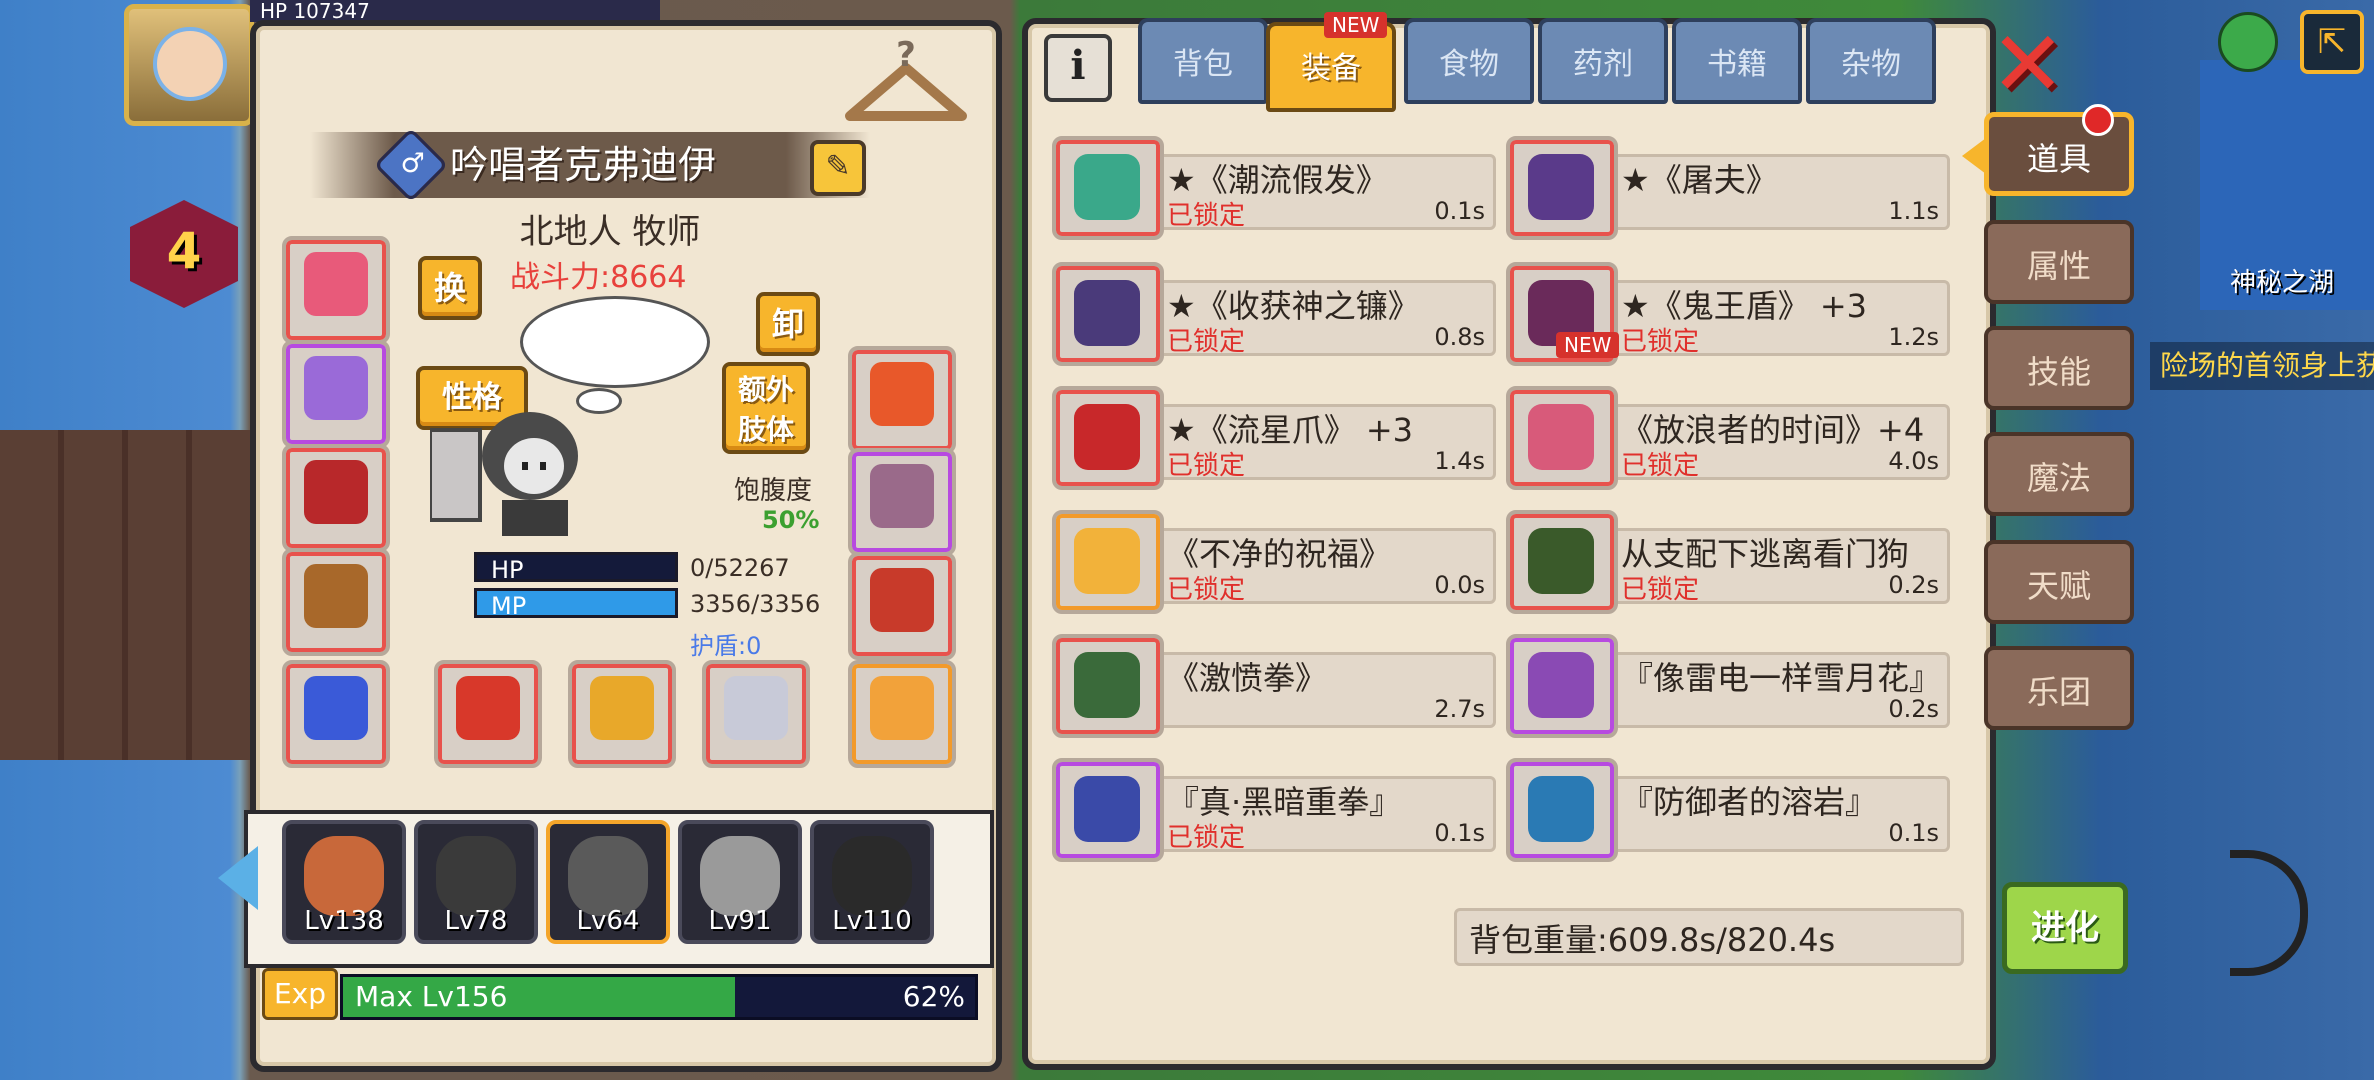  Describe the element at coordinates (1277, 180) in the screenshot. I see `item-name: ★《潮流假发》` at that location.